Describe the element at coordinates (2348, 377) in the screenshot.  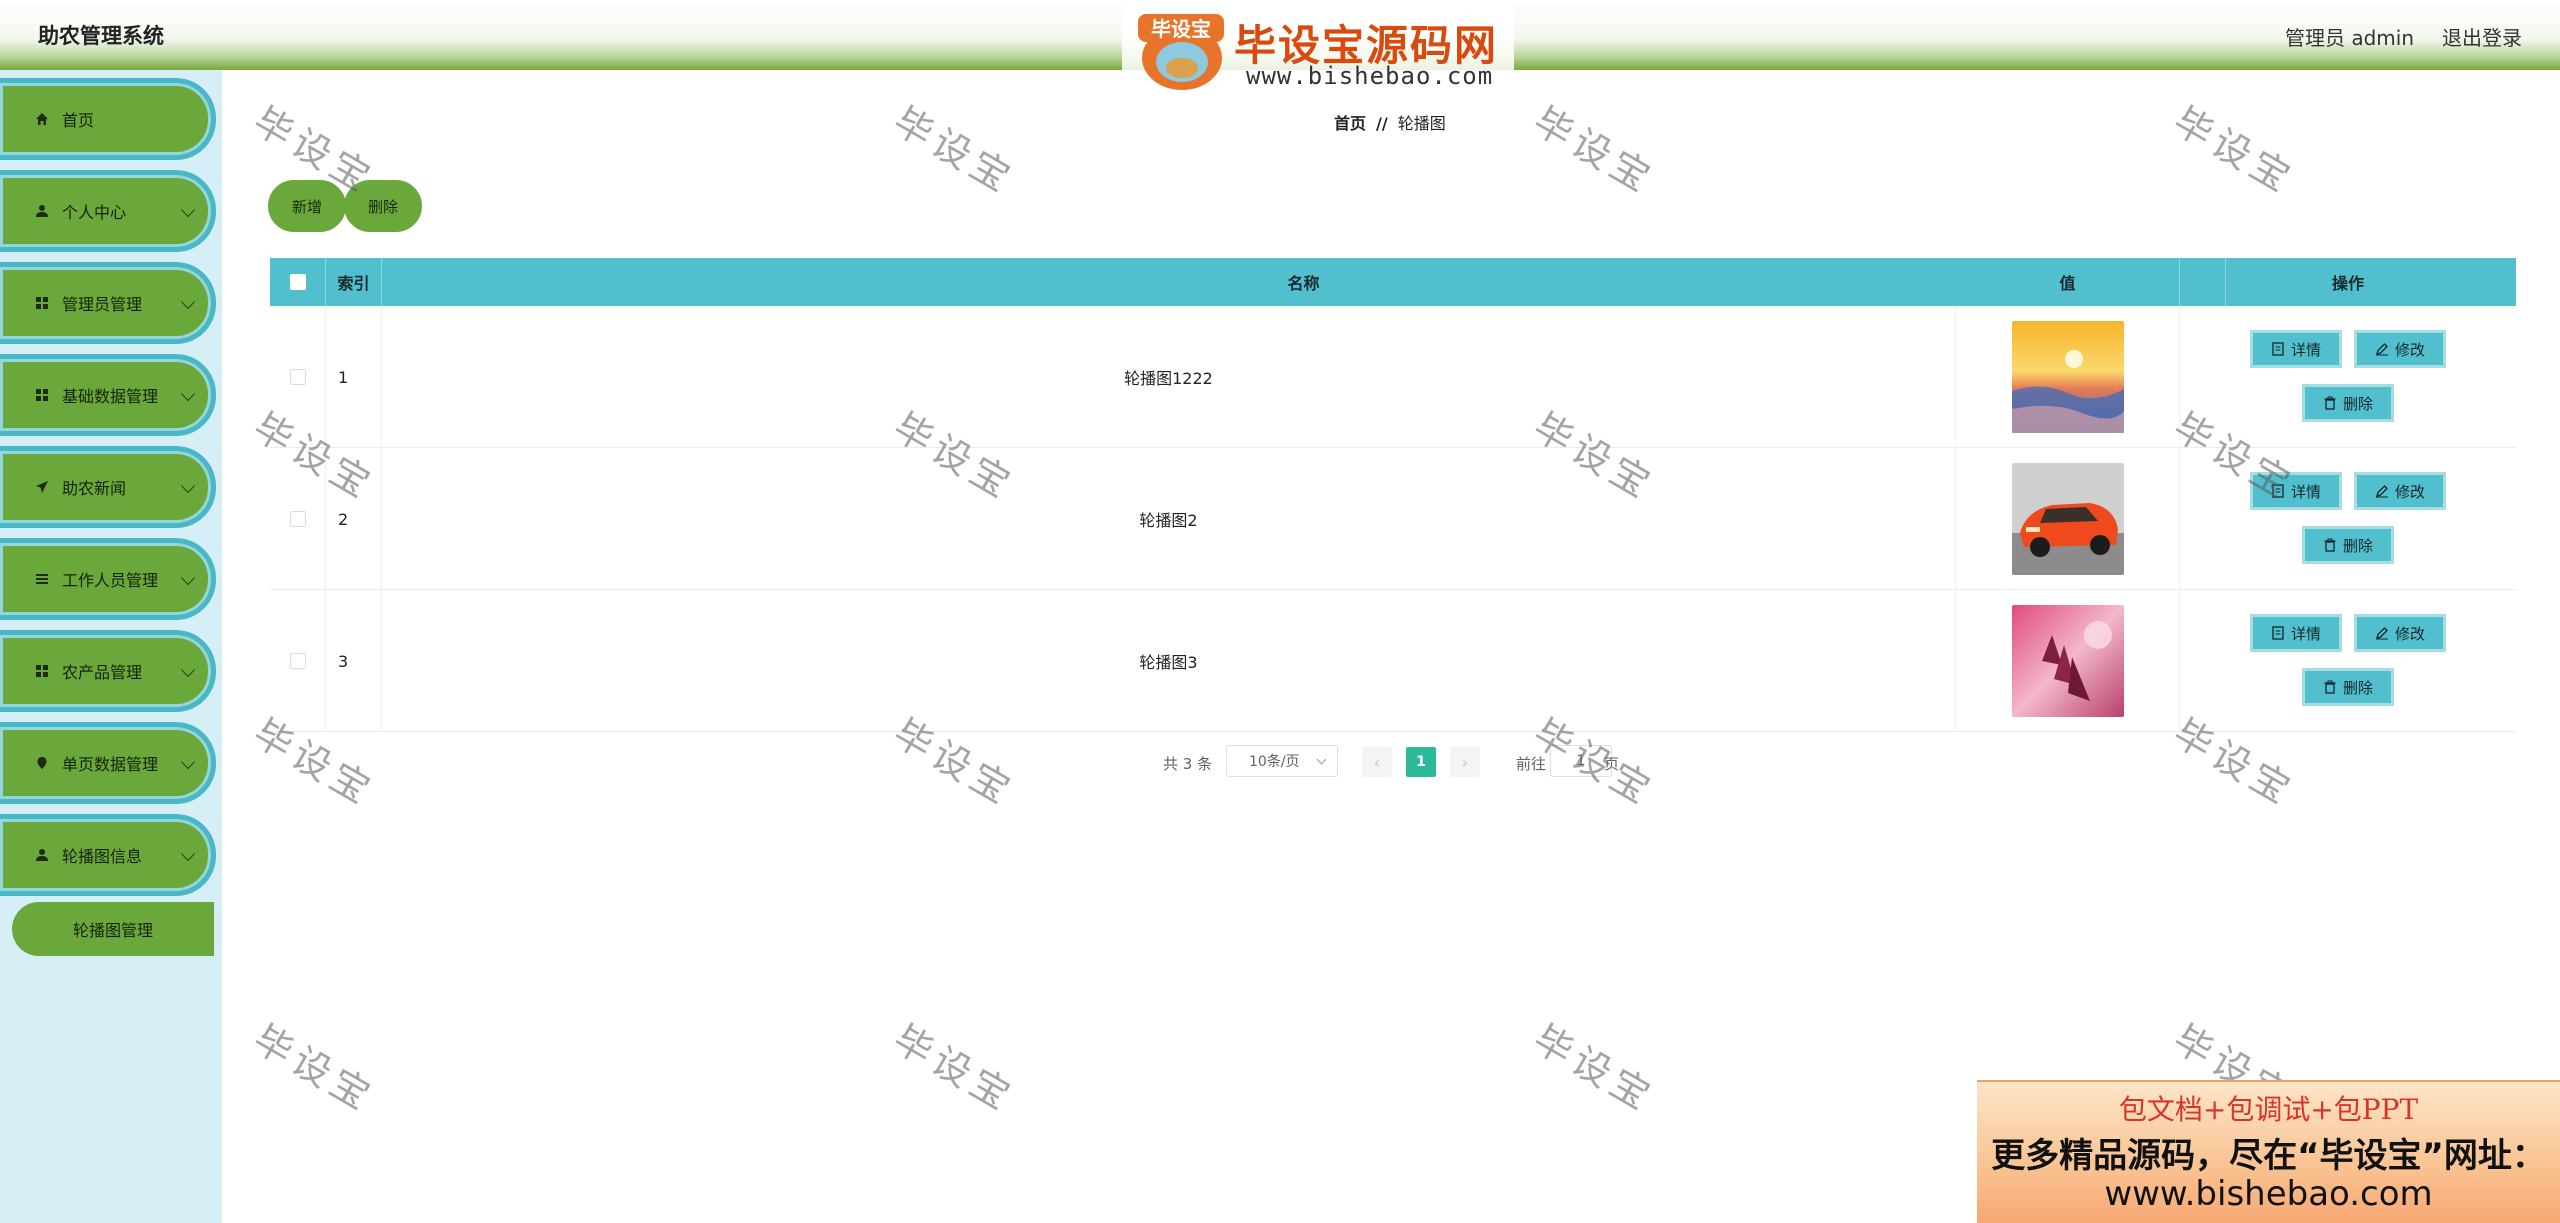
I see `row-actions-cell: 详情 修改 删除` at that location.